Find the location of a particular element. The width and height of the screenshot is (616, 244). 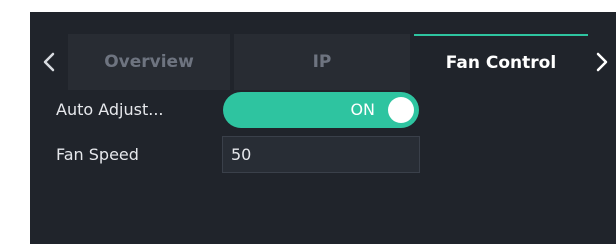

tab-overview: Overview is located at coordinates (149, 62).